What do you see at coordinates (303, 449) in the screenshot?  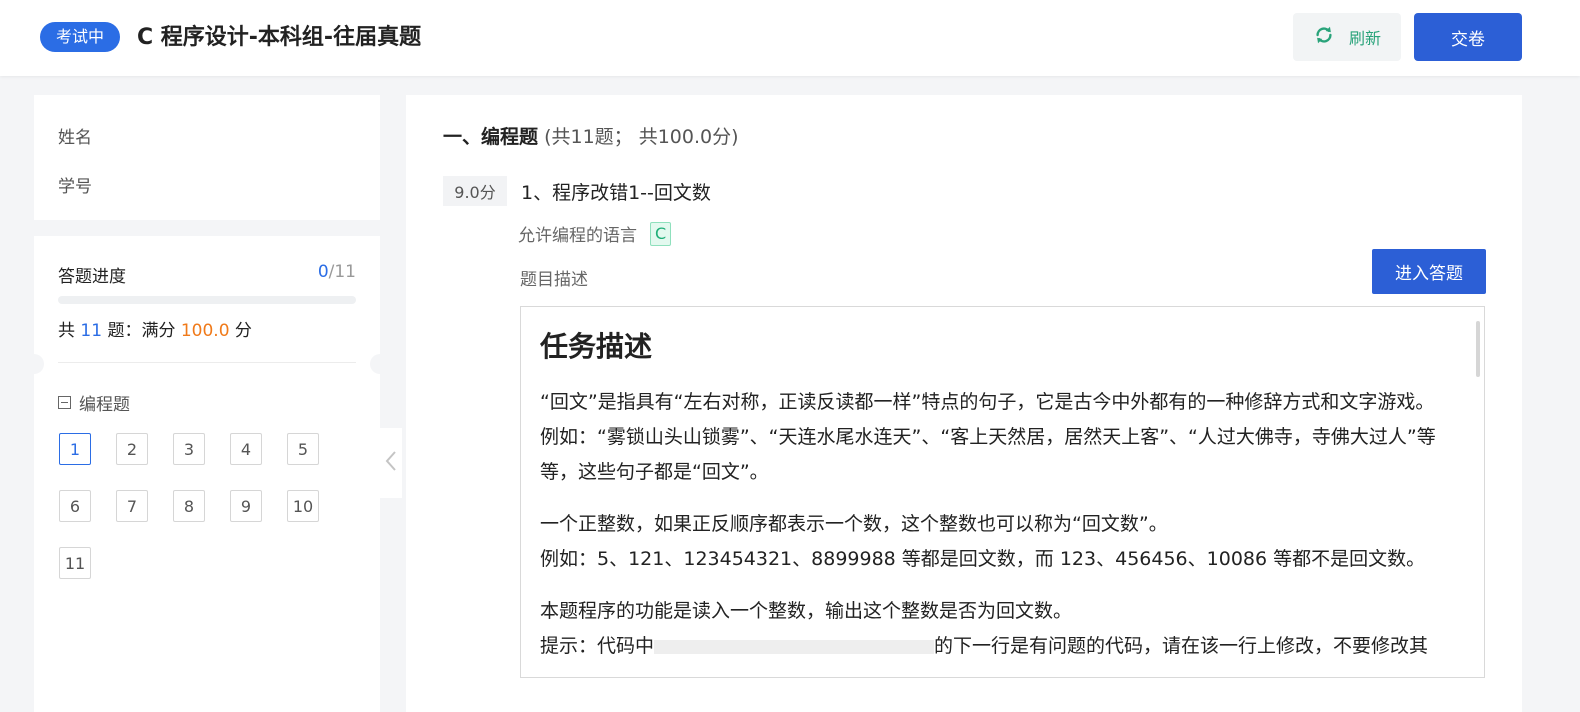 I see `question-nav-item: 5` at bounding box center [303, 449].